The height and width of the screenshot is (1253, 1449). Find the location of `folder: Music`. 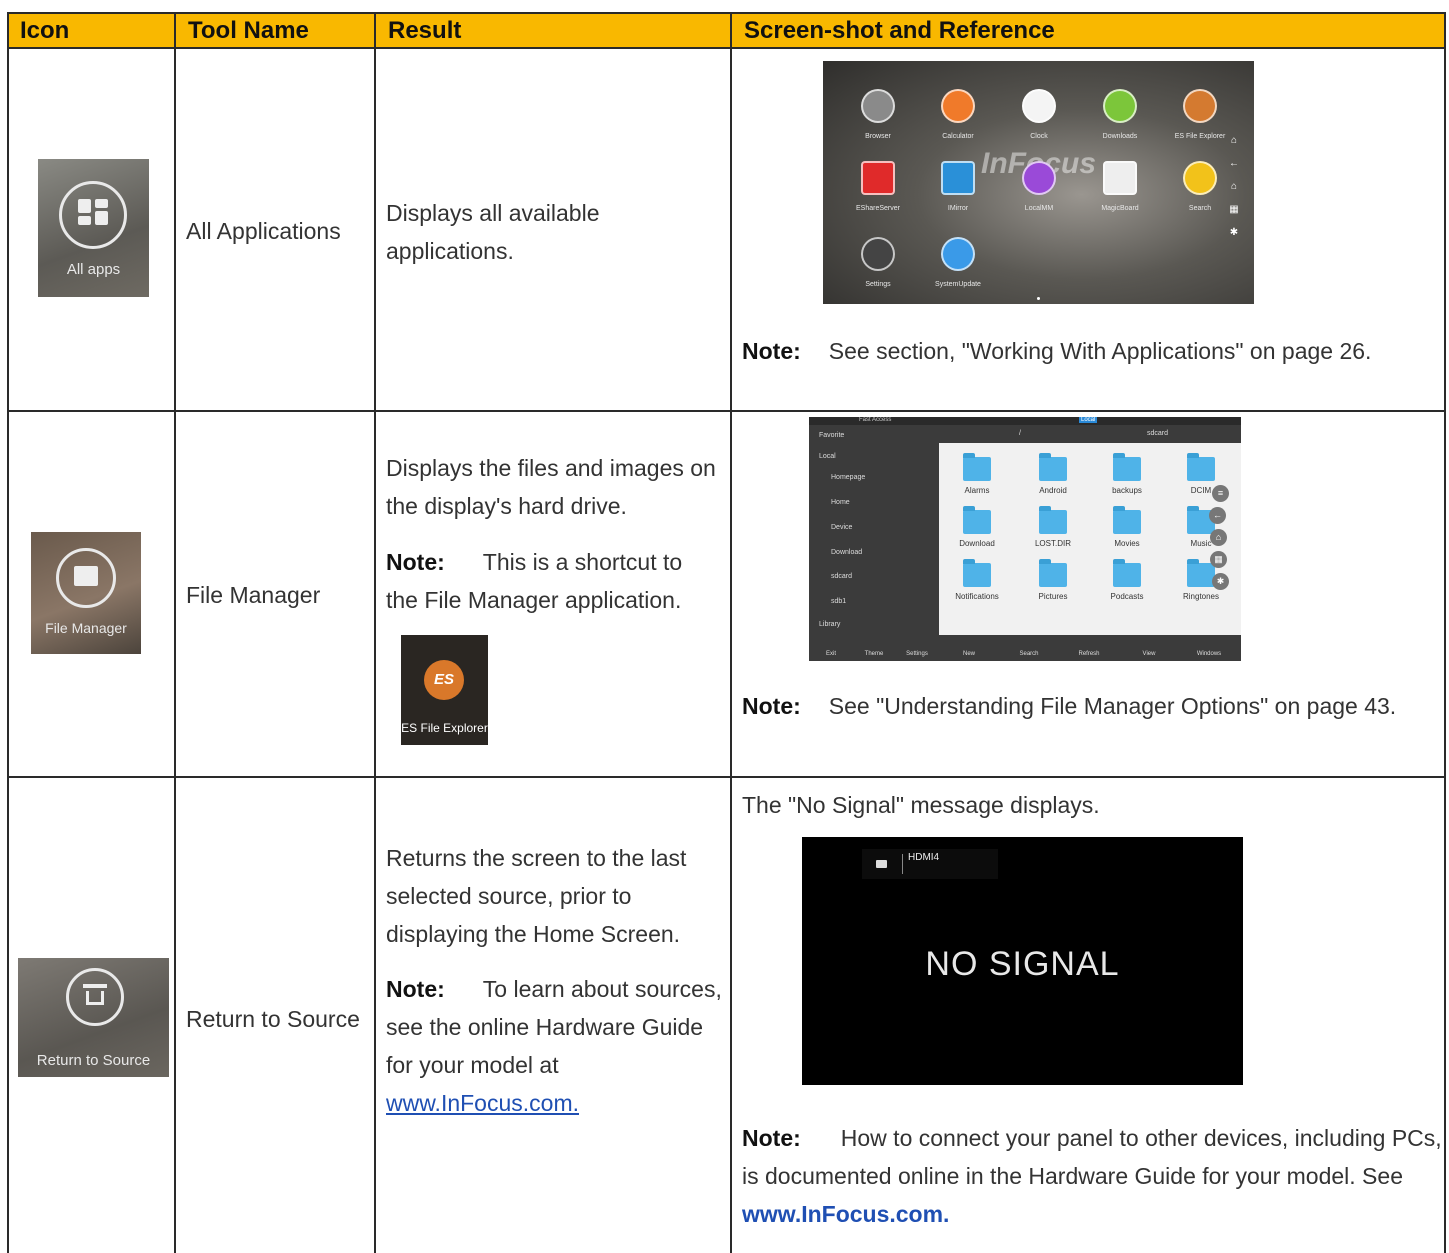

folder: Music is located at coordinates (1201, 527).